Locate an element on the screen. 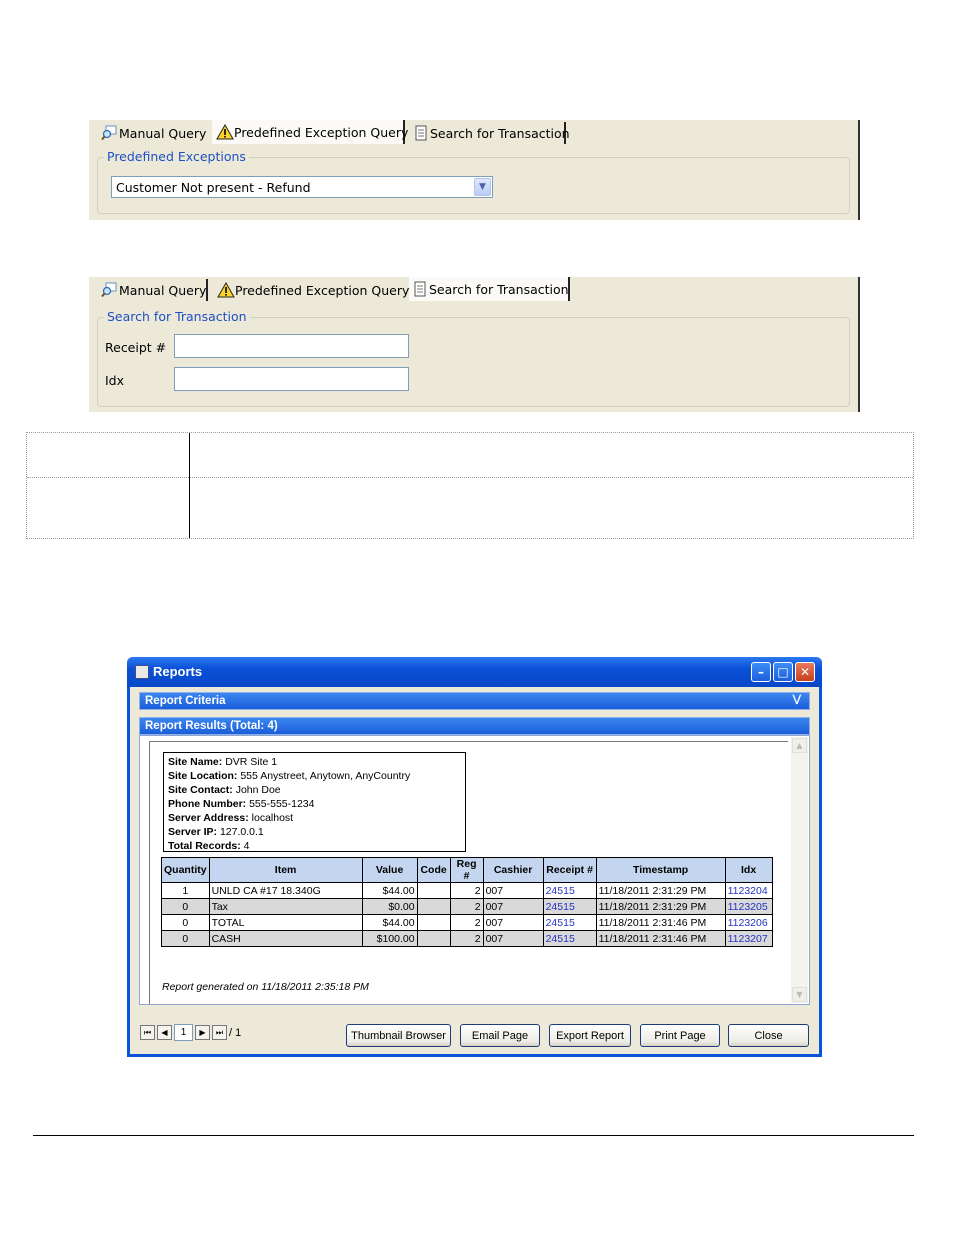 This screenshot has height=1235, width=954. report-window-icon is located at coordinates (142, 672).